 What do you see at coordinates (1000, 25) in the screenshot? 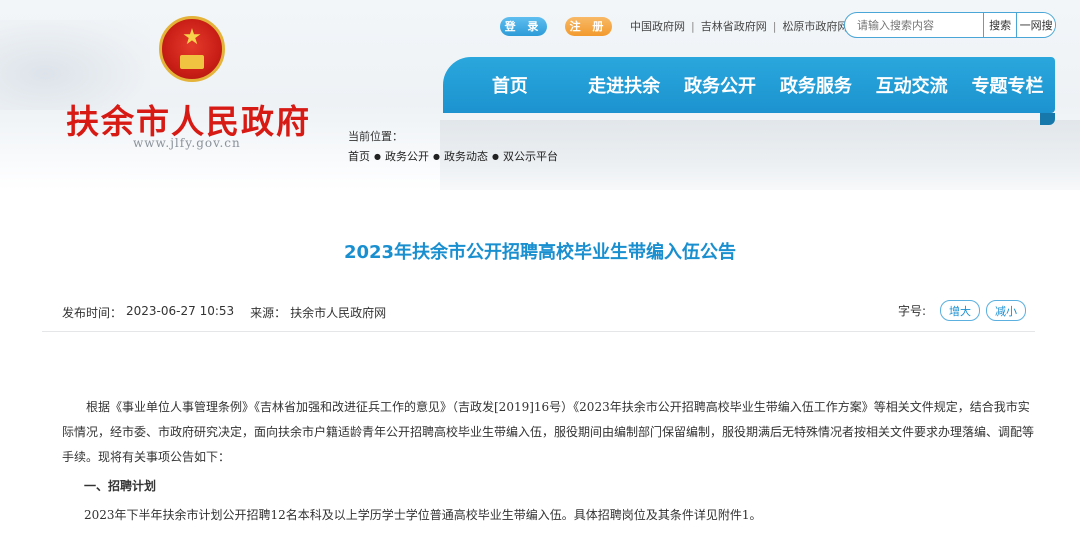
I see `search-button: 搜索` at bounding box center [1000, 25].